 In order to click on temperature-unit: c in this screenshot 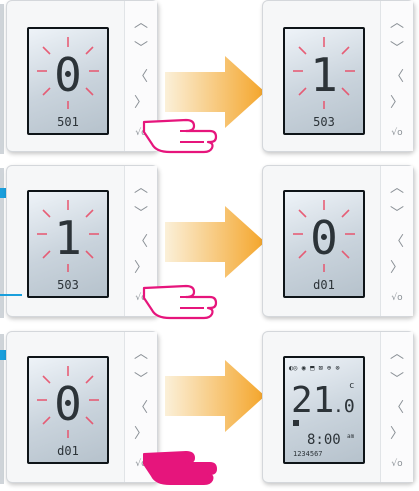, I will do `click(351, 386)`.